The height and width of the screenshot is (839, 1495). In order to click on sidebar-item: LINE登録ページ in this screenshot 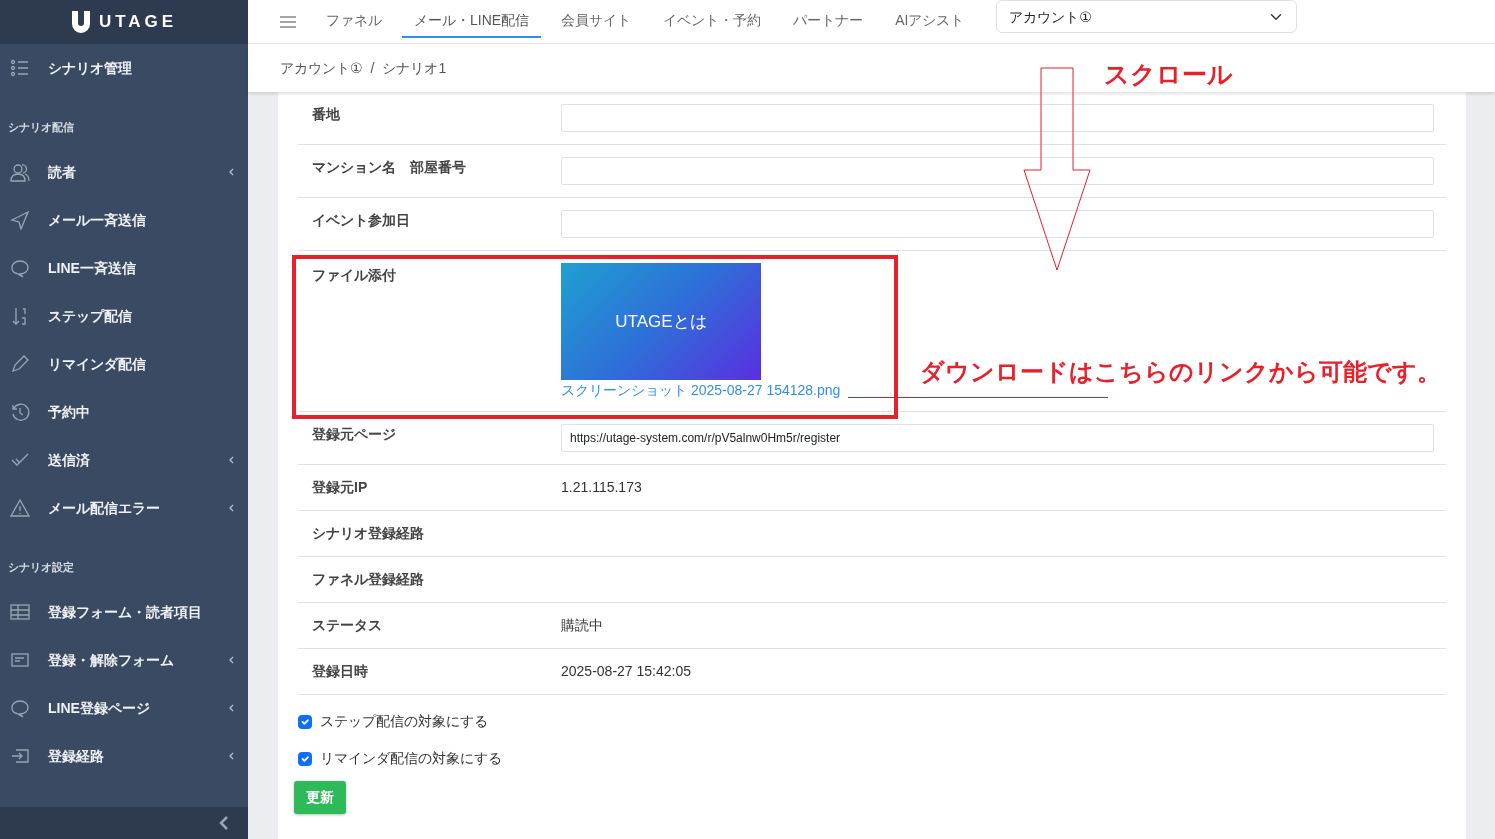, I will do `click(124, 708)`.